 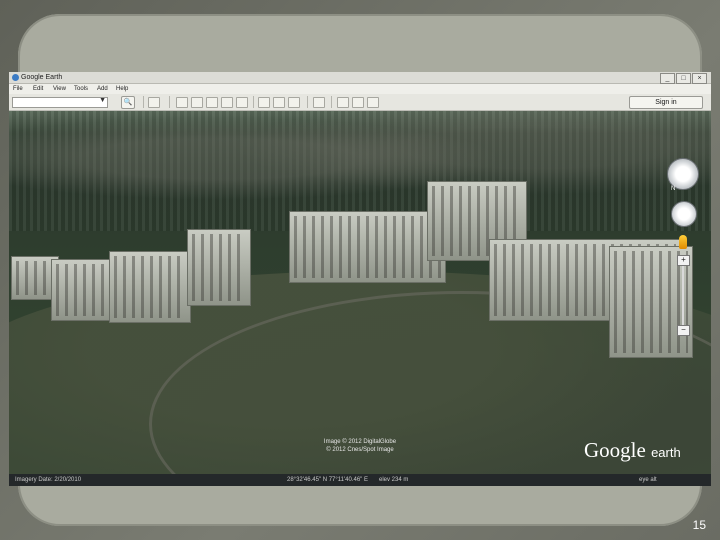 What do you see at coordinates (360, 450) in the screenshot?
I see `imagery-credit-line: © 2012 Cnes/Spot Image` at bounding box center [360, 450].